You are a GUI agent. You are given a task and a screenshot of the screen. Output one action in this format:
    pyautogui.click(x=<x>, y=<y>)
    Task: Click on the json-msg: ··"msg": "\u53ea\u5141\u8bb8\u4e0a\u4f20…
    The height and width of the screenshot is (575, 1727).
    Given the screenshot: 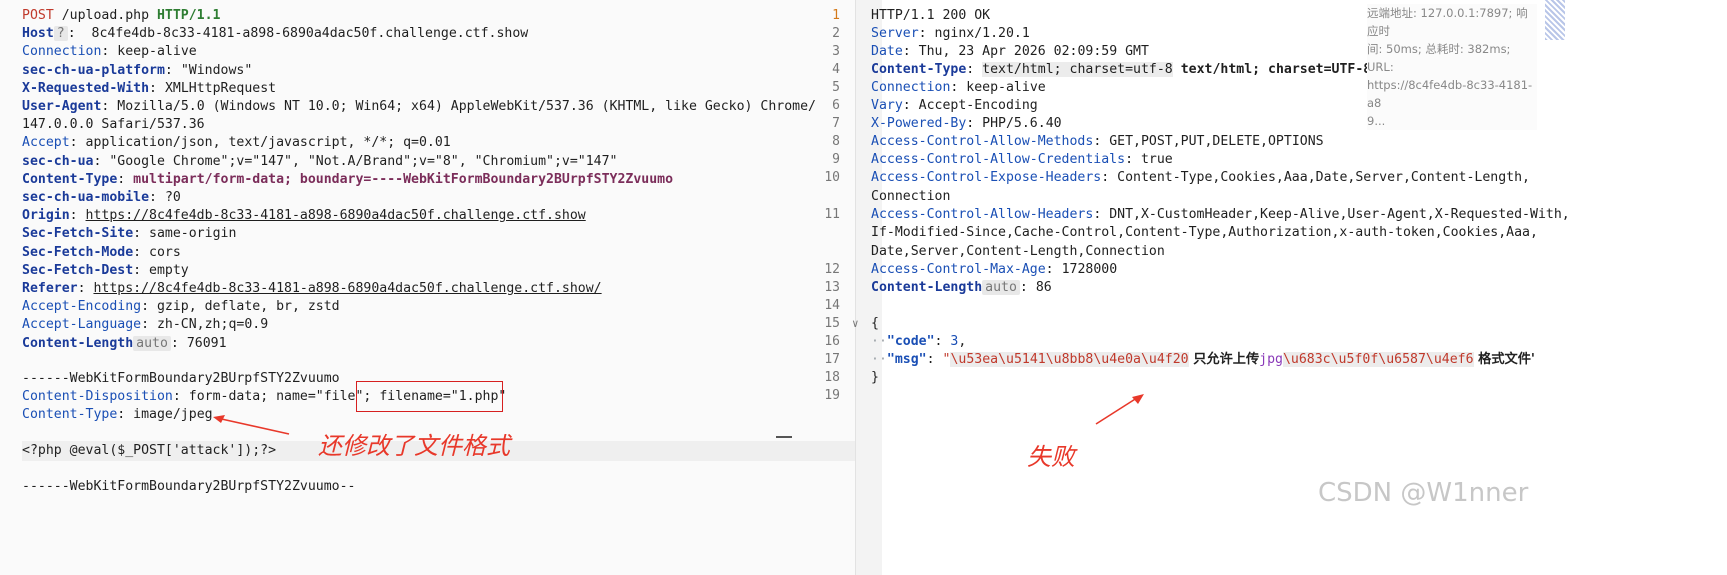 What is the action you would take?
    pyautogui.click(x=1203, y=359)
    